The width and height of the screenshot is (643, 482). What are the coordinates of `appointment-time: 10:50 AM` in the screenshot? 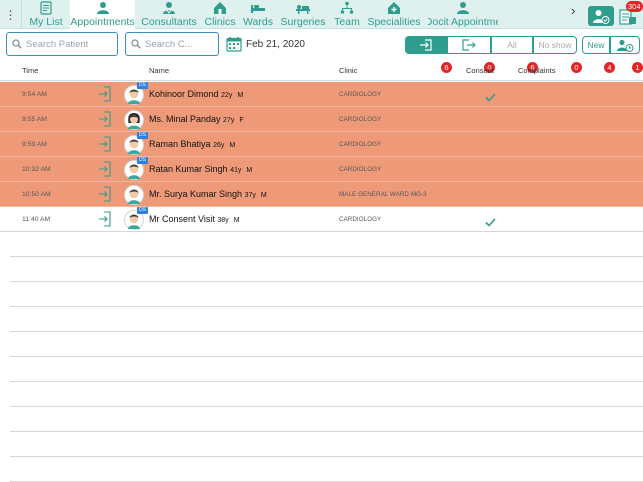 It's located at (36, 194).